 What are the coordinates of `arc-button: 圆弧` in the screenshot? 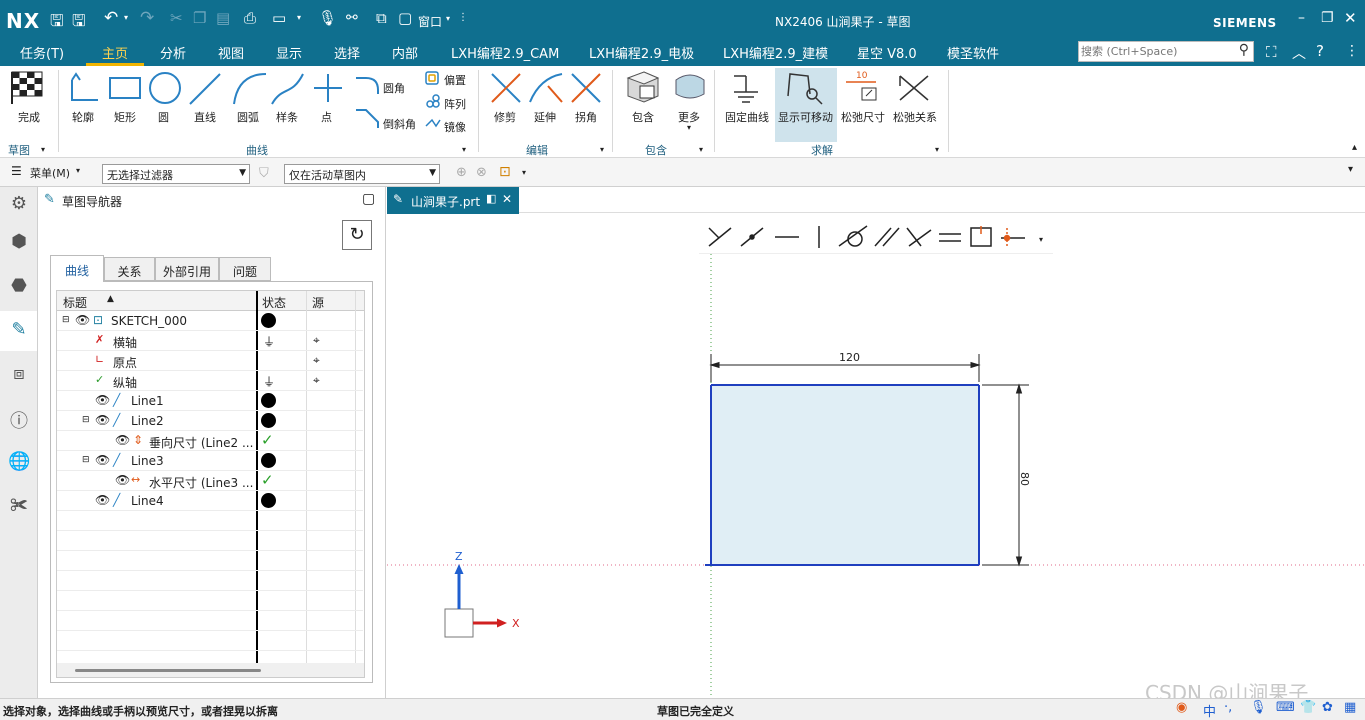 It's located at (248, 117).